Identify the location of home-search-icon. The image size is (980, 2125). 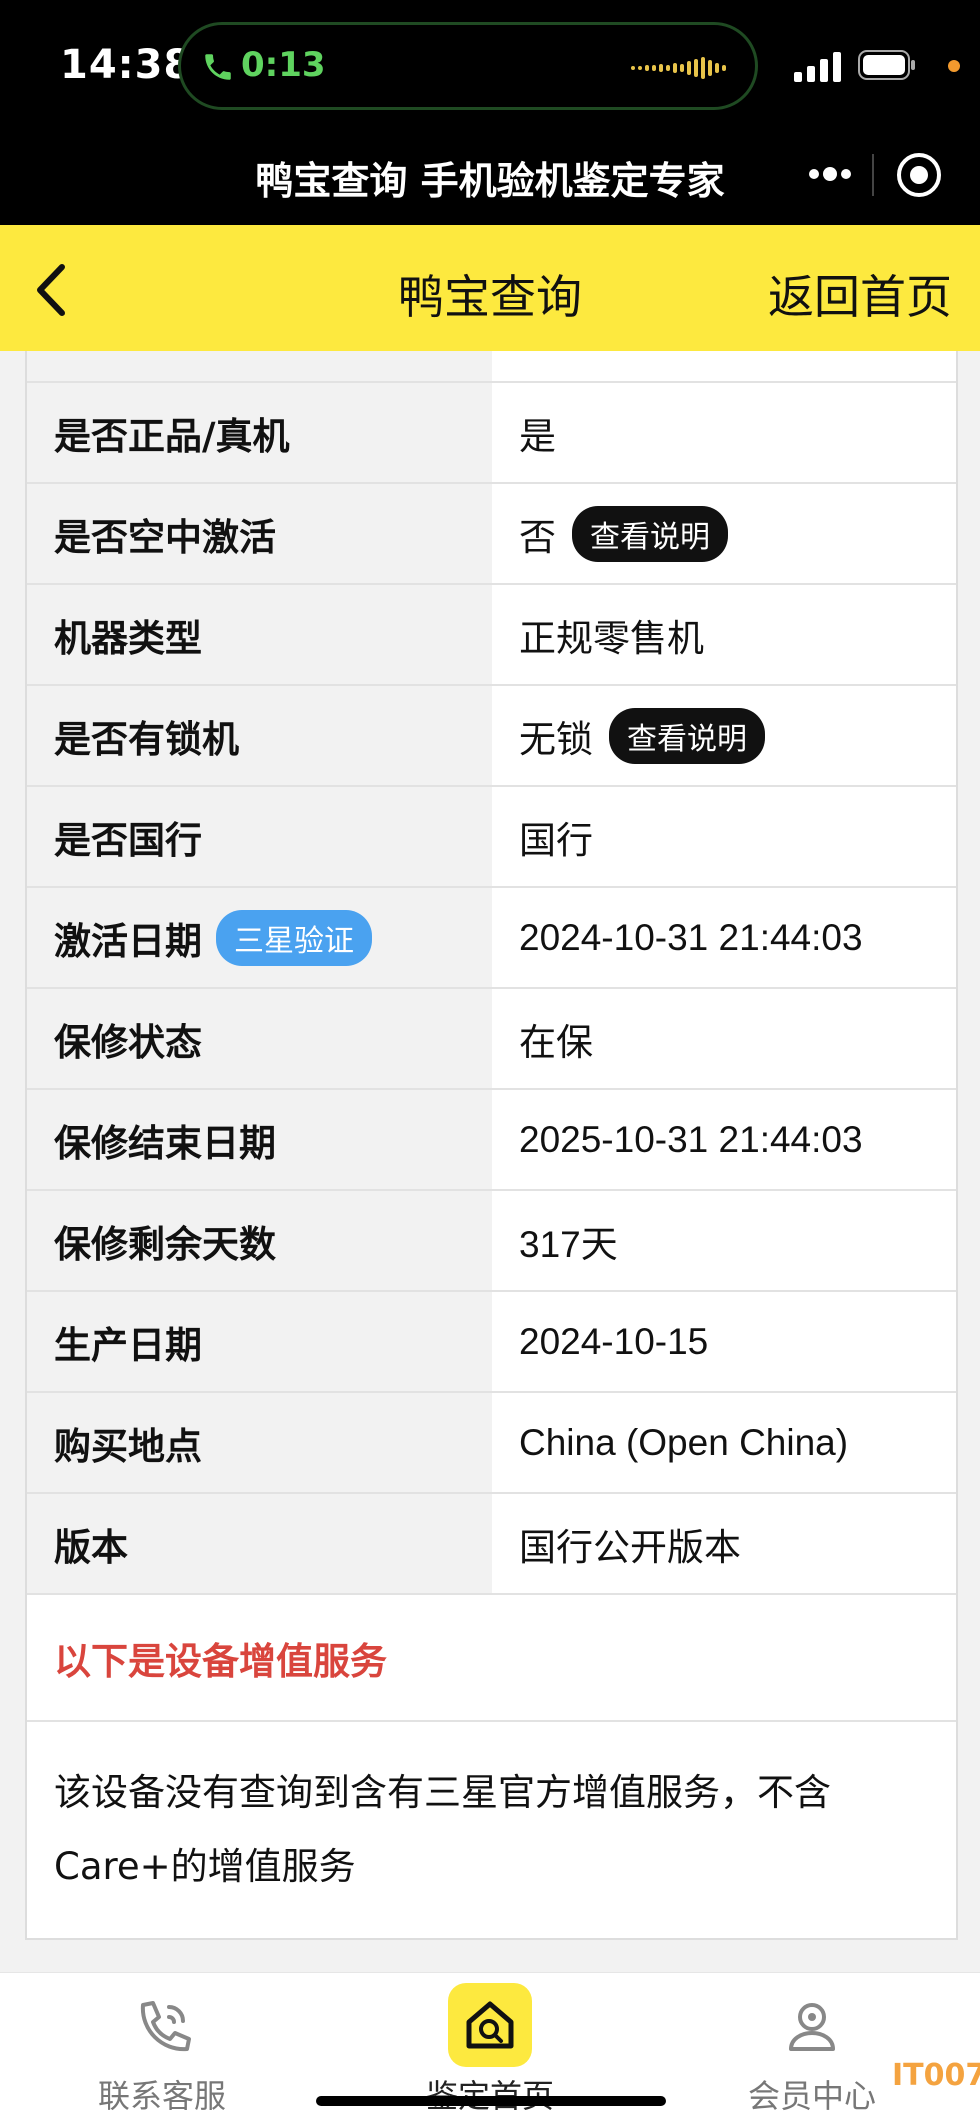
(490, 2025).